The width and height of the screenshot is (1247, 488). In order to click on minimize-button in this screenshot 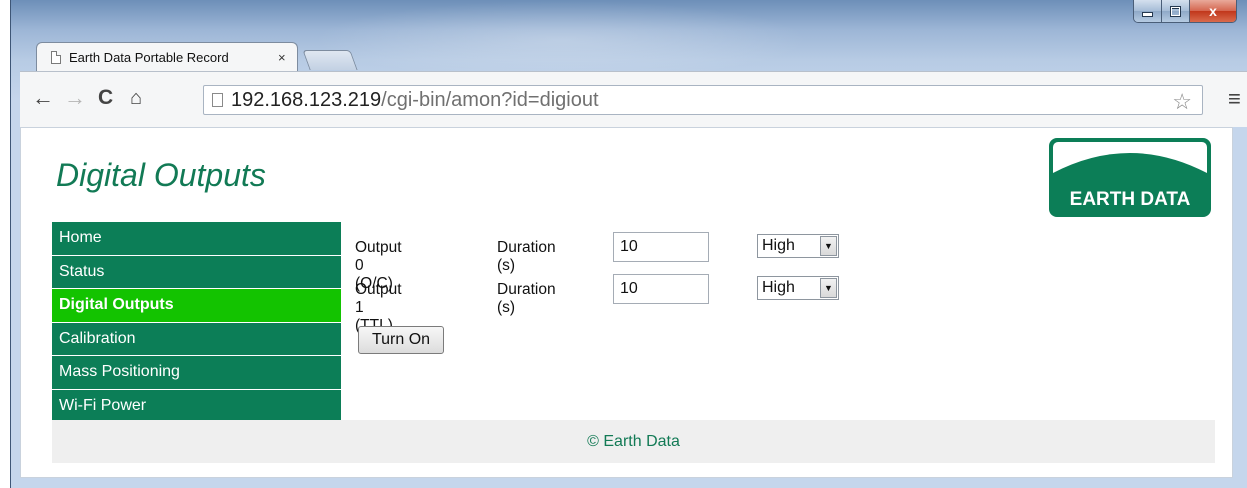, I will do `click(1148, 11)`.